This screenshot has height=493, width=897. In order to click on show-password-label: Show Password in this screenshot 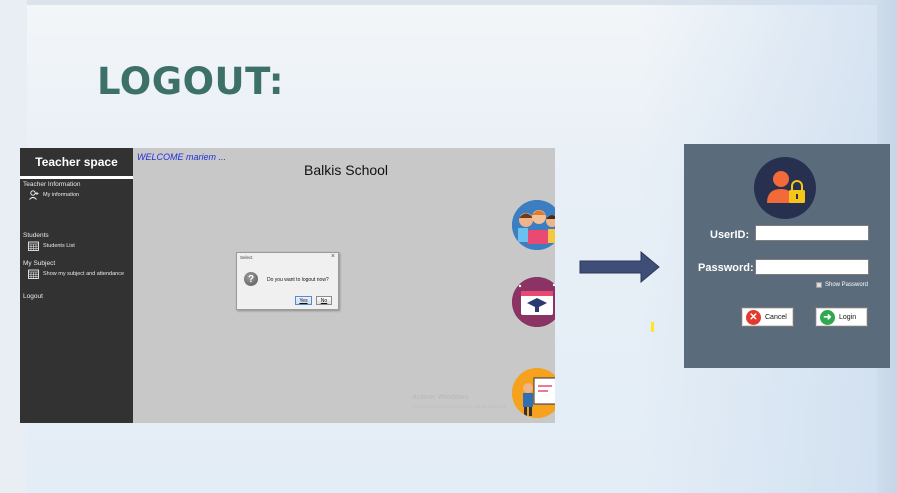, I will do `click(847, 285)`.